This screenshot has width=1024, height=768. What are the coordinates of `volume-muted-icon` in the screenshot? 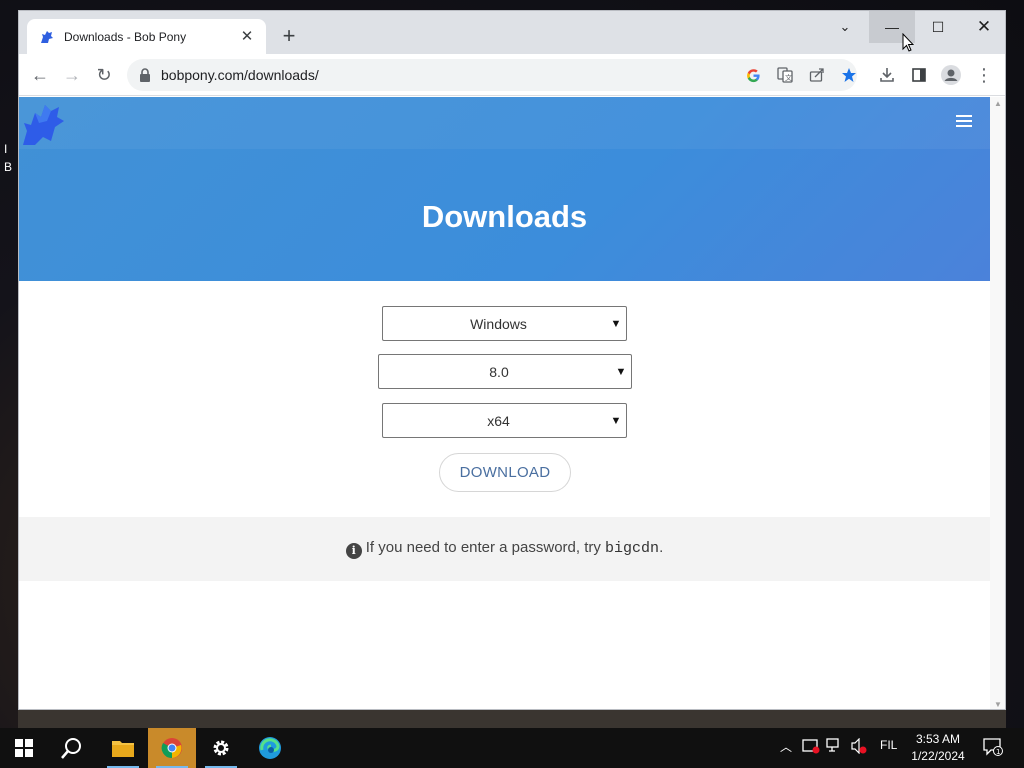 It's located at (859, 747).